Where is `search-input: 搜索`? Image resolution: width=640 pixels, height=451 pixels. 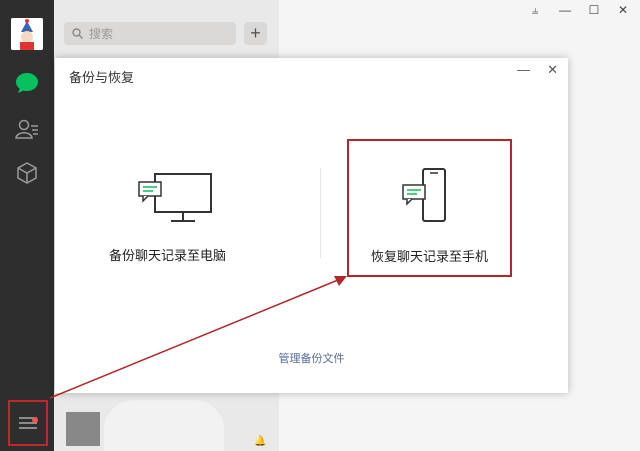 search-input: 搜索 is located at coordinates (150, 33).